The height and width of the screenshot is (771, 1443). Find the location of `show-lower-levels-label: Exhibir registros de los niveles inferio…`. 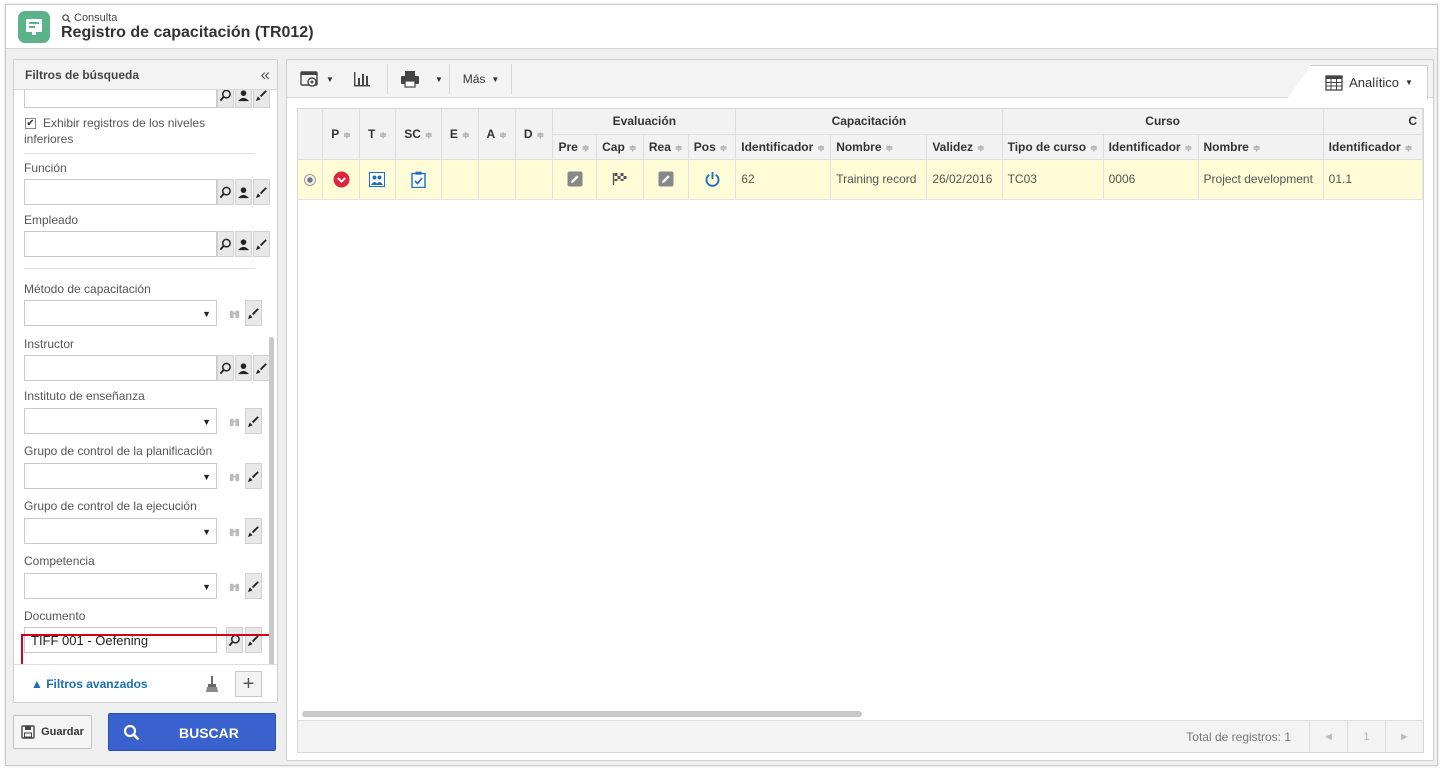

show-lower-levels-label: Exhibir registros de los niveles inferio… is located at coordinates (115, 131).